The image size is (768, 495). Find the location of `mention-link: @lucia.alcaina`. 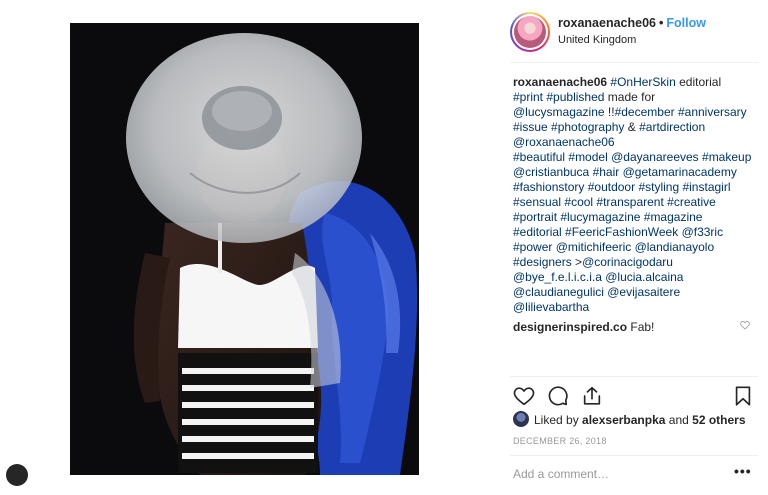

mention-link: @lucia.alcaina is located at coordinates (644, 277).